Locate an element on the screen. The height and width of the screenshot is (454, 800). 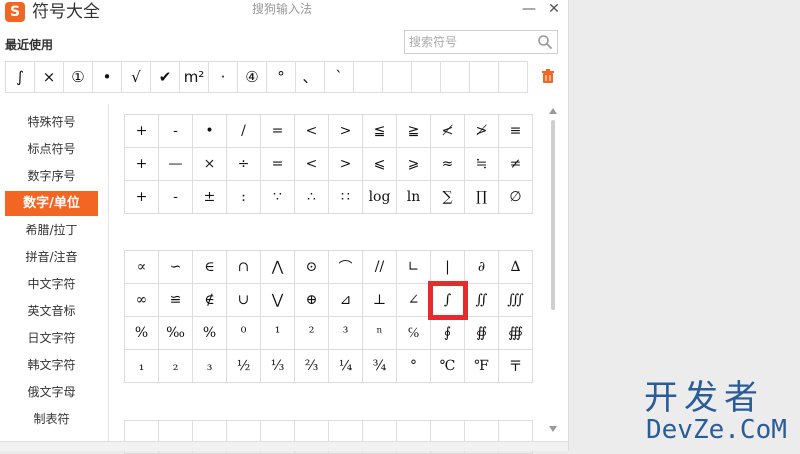
sidebar-item: 制表符 is located at coordinates (51, 419).